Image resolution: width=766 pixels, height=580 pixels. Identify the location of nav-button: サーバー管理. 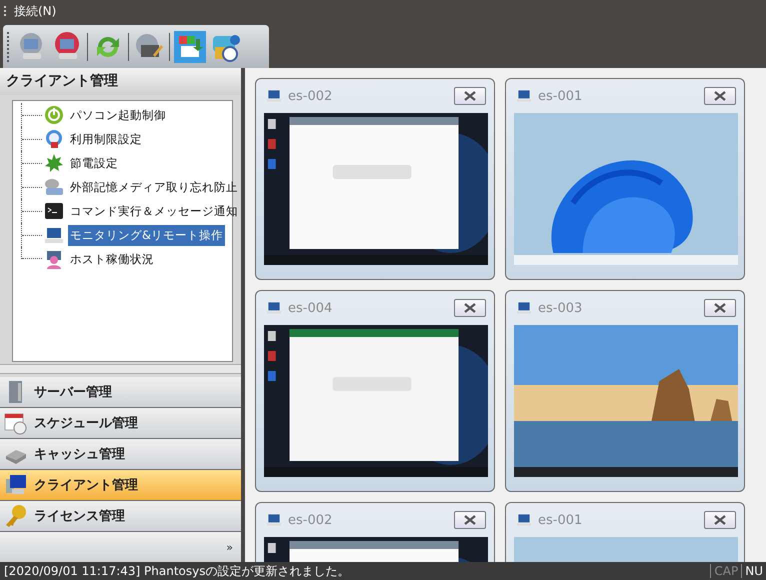
(120, 392).